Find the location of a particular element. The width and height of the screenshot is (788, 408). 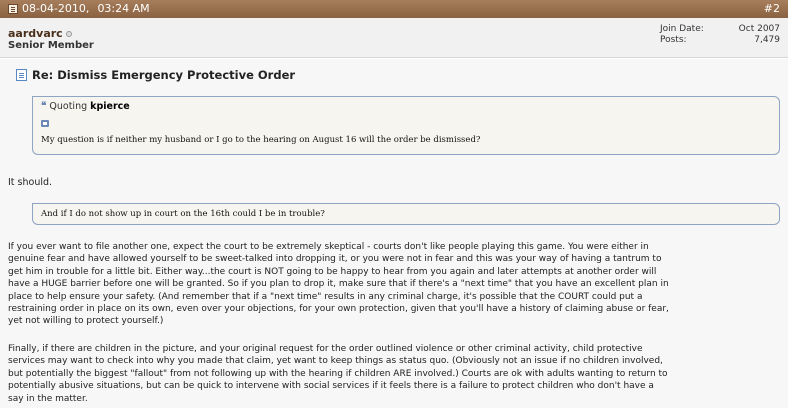

paragraph-line: say in the matter. is located at coordinates (48, 398).